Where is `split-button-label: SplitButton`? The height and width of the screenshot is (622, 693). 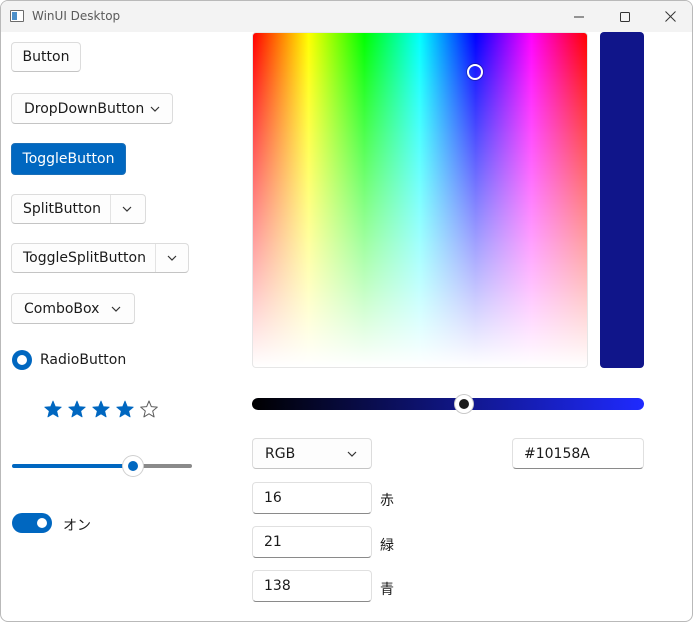
split-button-label: SplitButton is located at coordinates (62, 209).